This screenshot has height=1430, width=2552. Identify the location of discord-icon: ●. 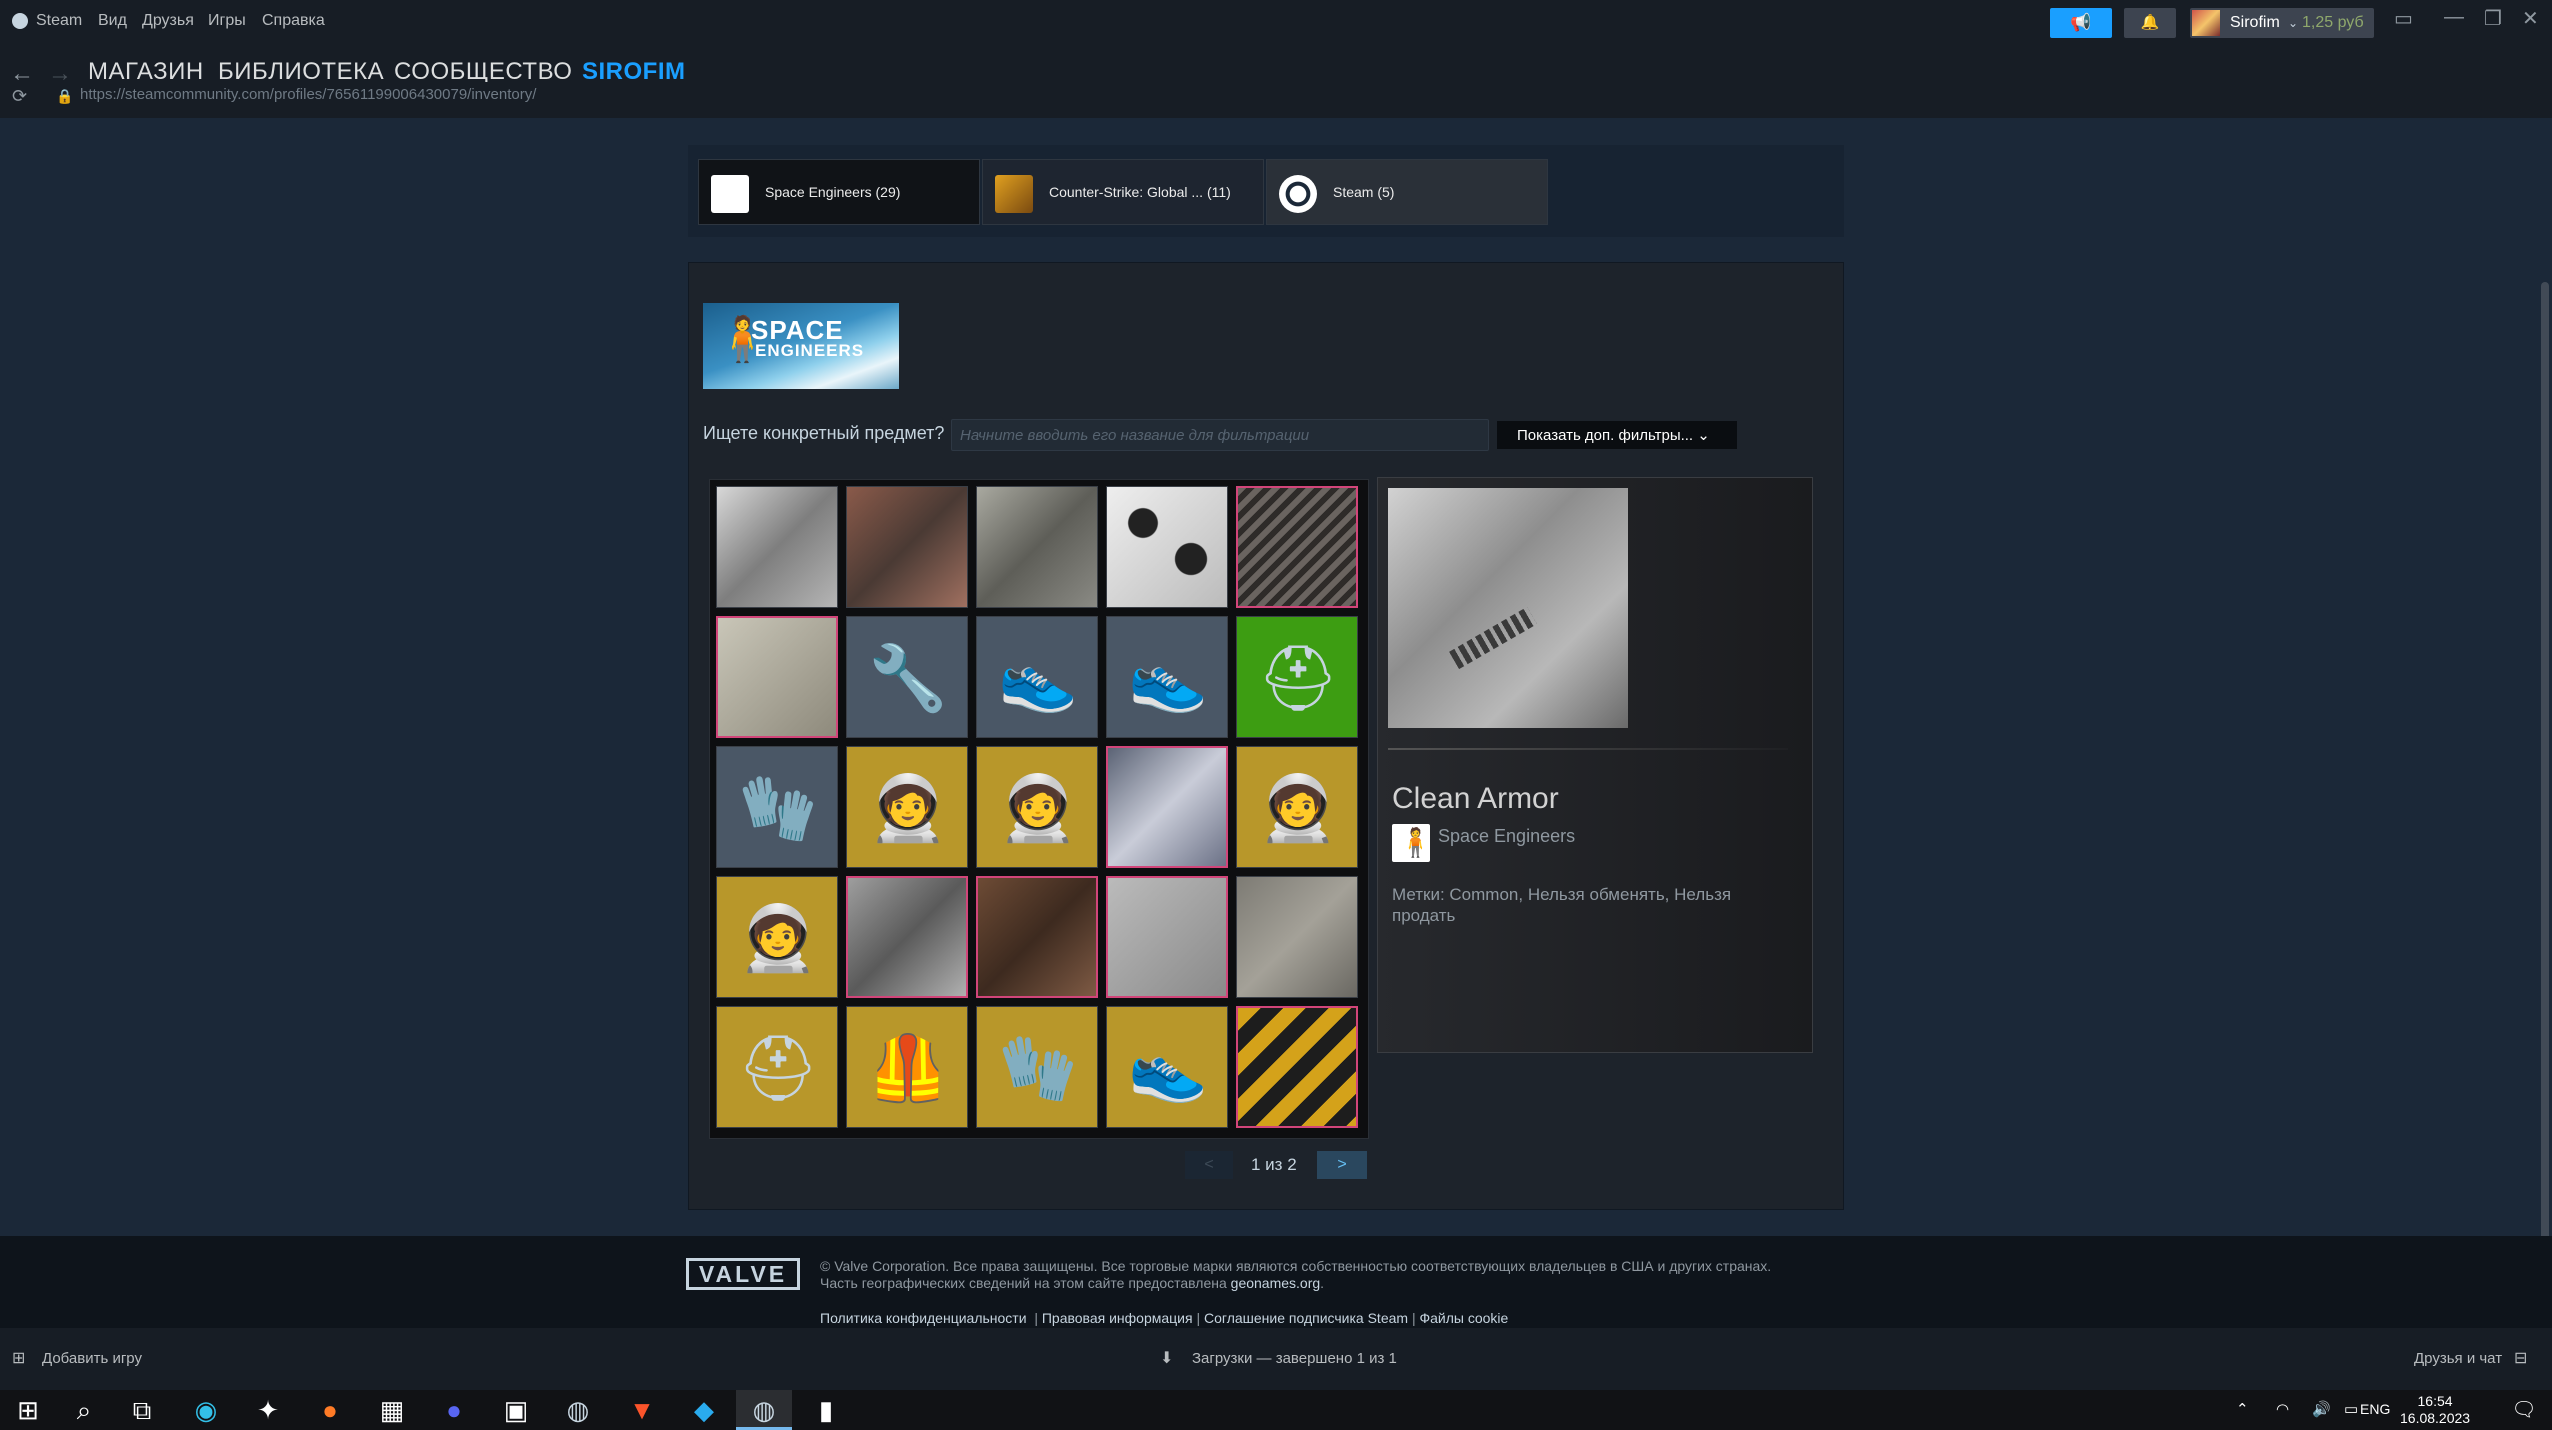
(454, 1410).